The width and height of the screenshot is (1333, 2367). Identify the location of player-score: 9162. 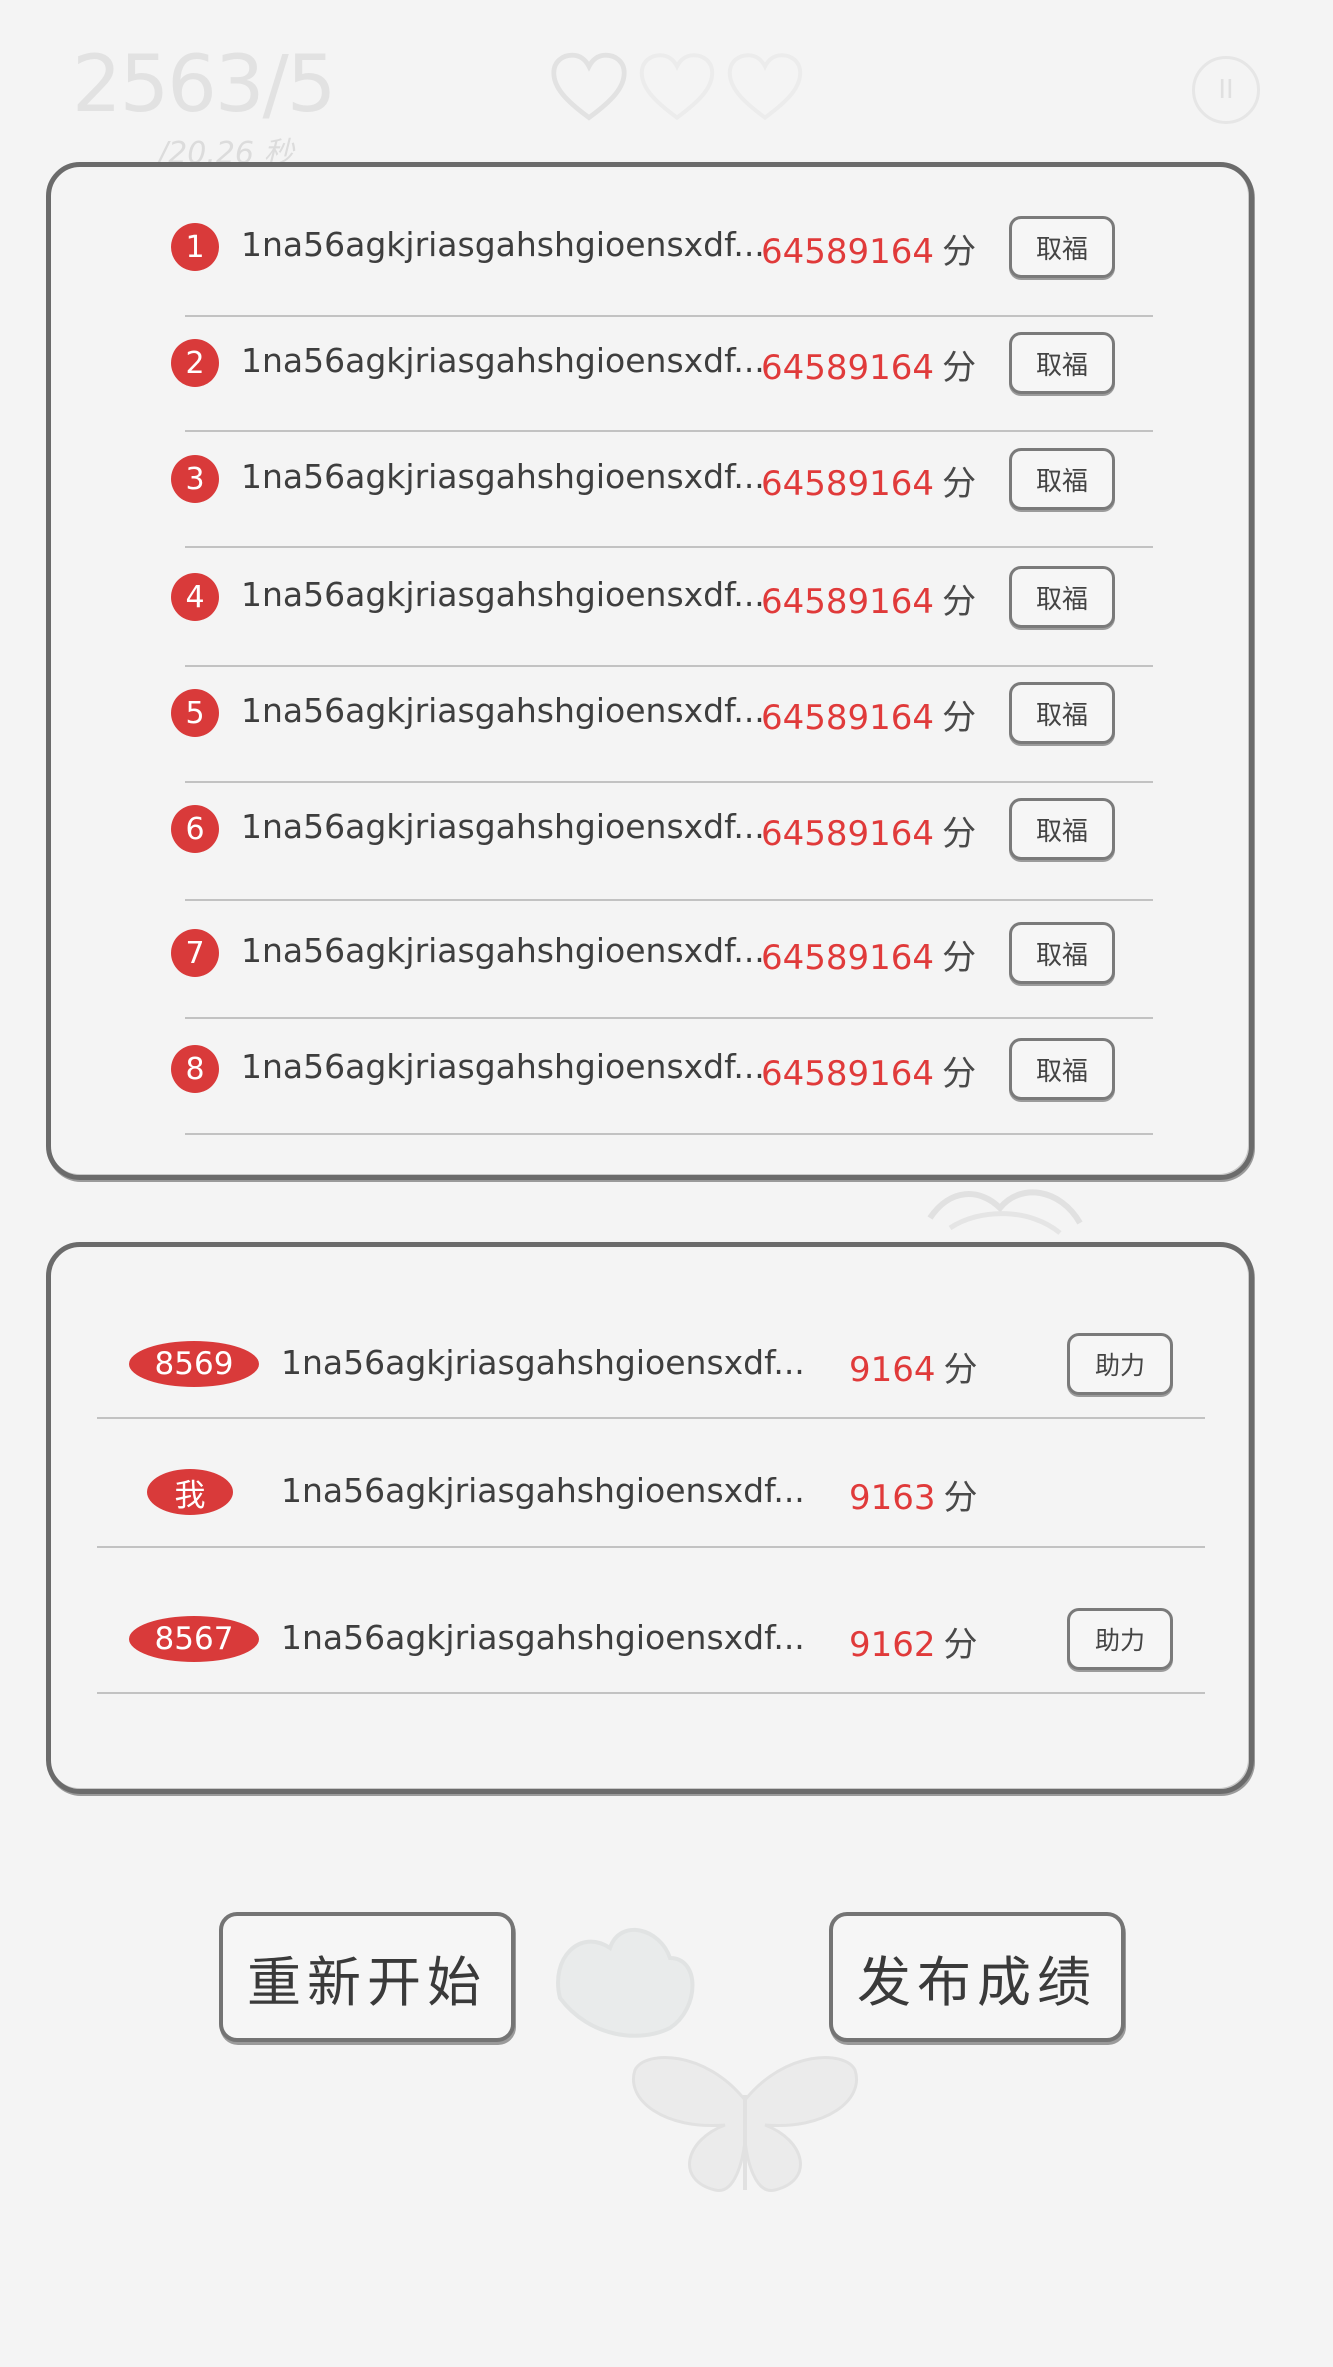
(892, 1645).